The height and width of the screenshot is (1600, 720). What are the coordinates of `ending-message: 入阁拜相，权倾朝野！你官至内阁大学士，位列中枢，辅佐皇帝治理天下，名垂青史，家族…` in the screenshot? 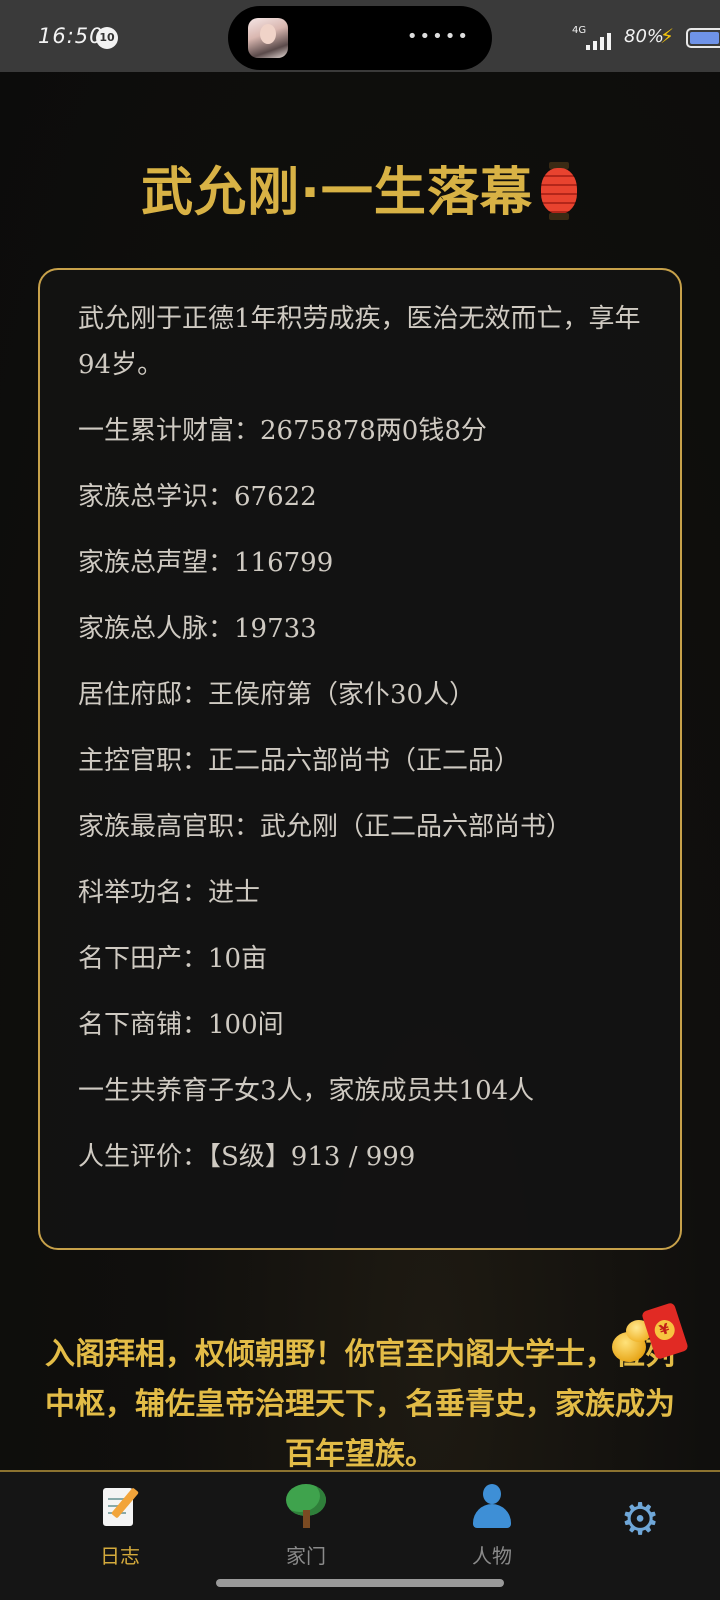 It's located at (360, 1404).